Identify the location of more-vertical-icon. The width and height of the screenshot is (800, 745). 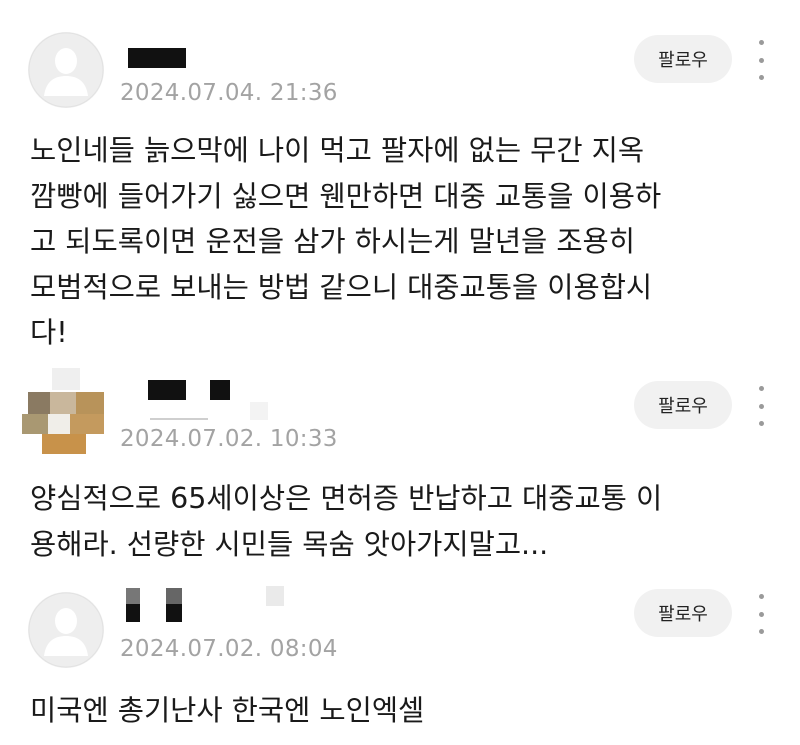
(761, 614).